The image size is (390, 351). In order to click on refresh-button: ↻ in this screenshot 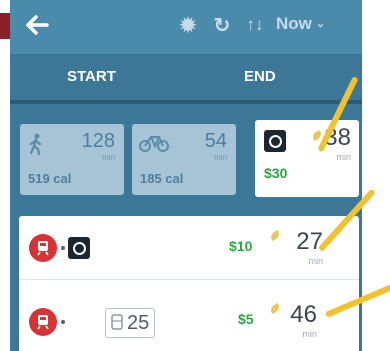, I will do `click(222, 25)`.